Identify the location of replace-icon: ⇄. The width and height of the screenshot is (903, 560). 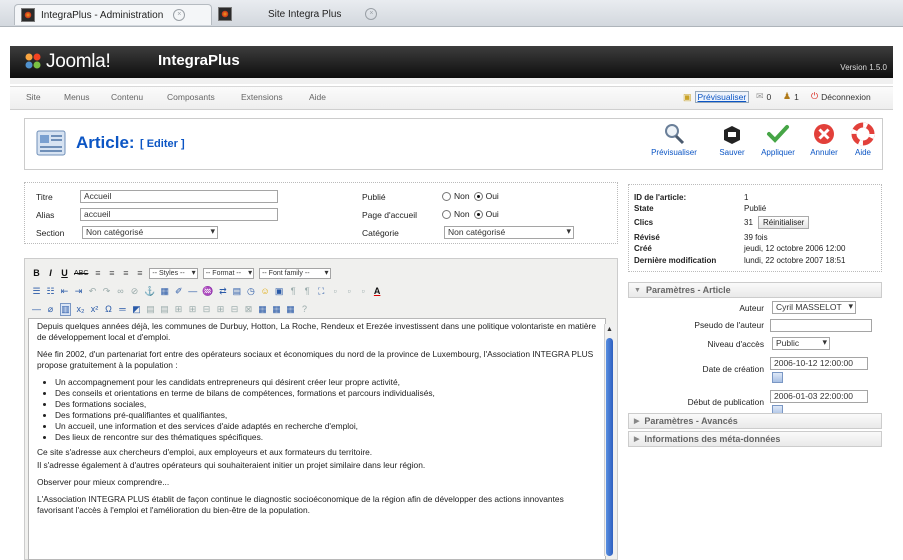
(222, 291).